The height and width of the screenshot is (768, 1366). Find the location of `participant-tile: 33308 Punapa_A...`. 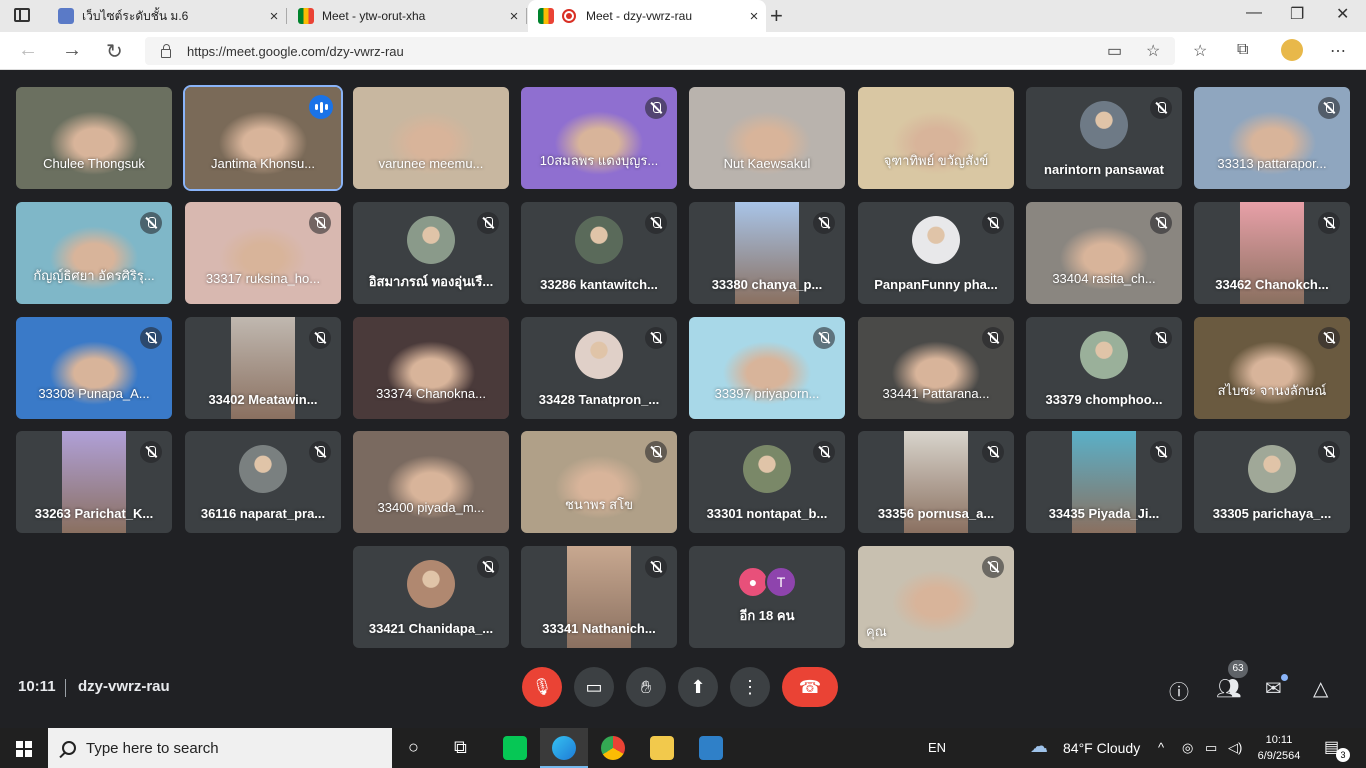

participant-tile: 33308 Punapa_A... is located at coordinates (94, 368).